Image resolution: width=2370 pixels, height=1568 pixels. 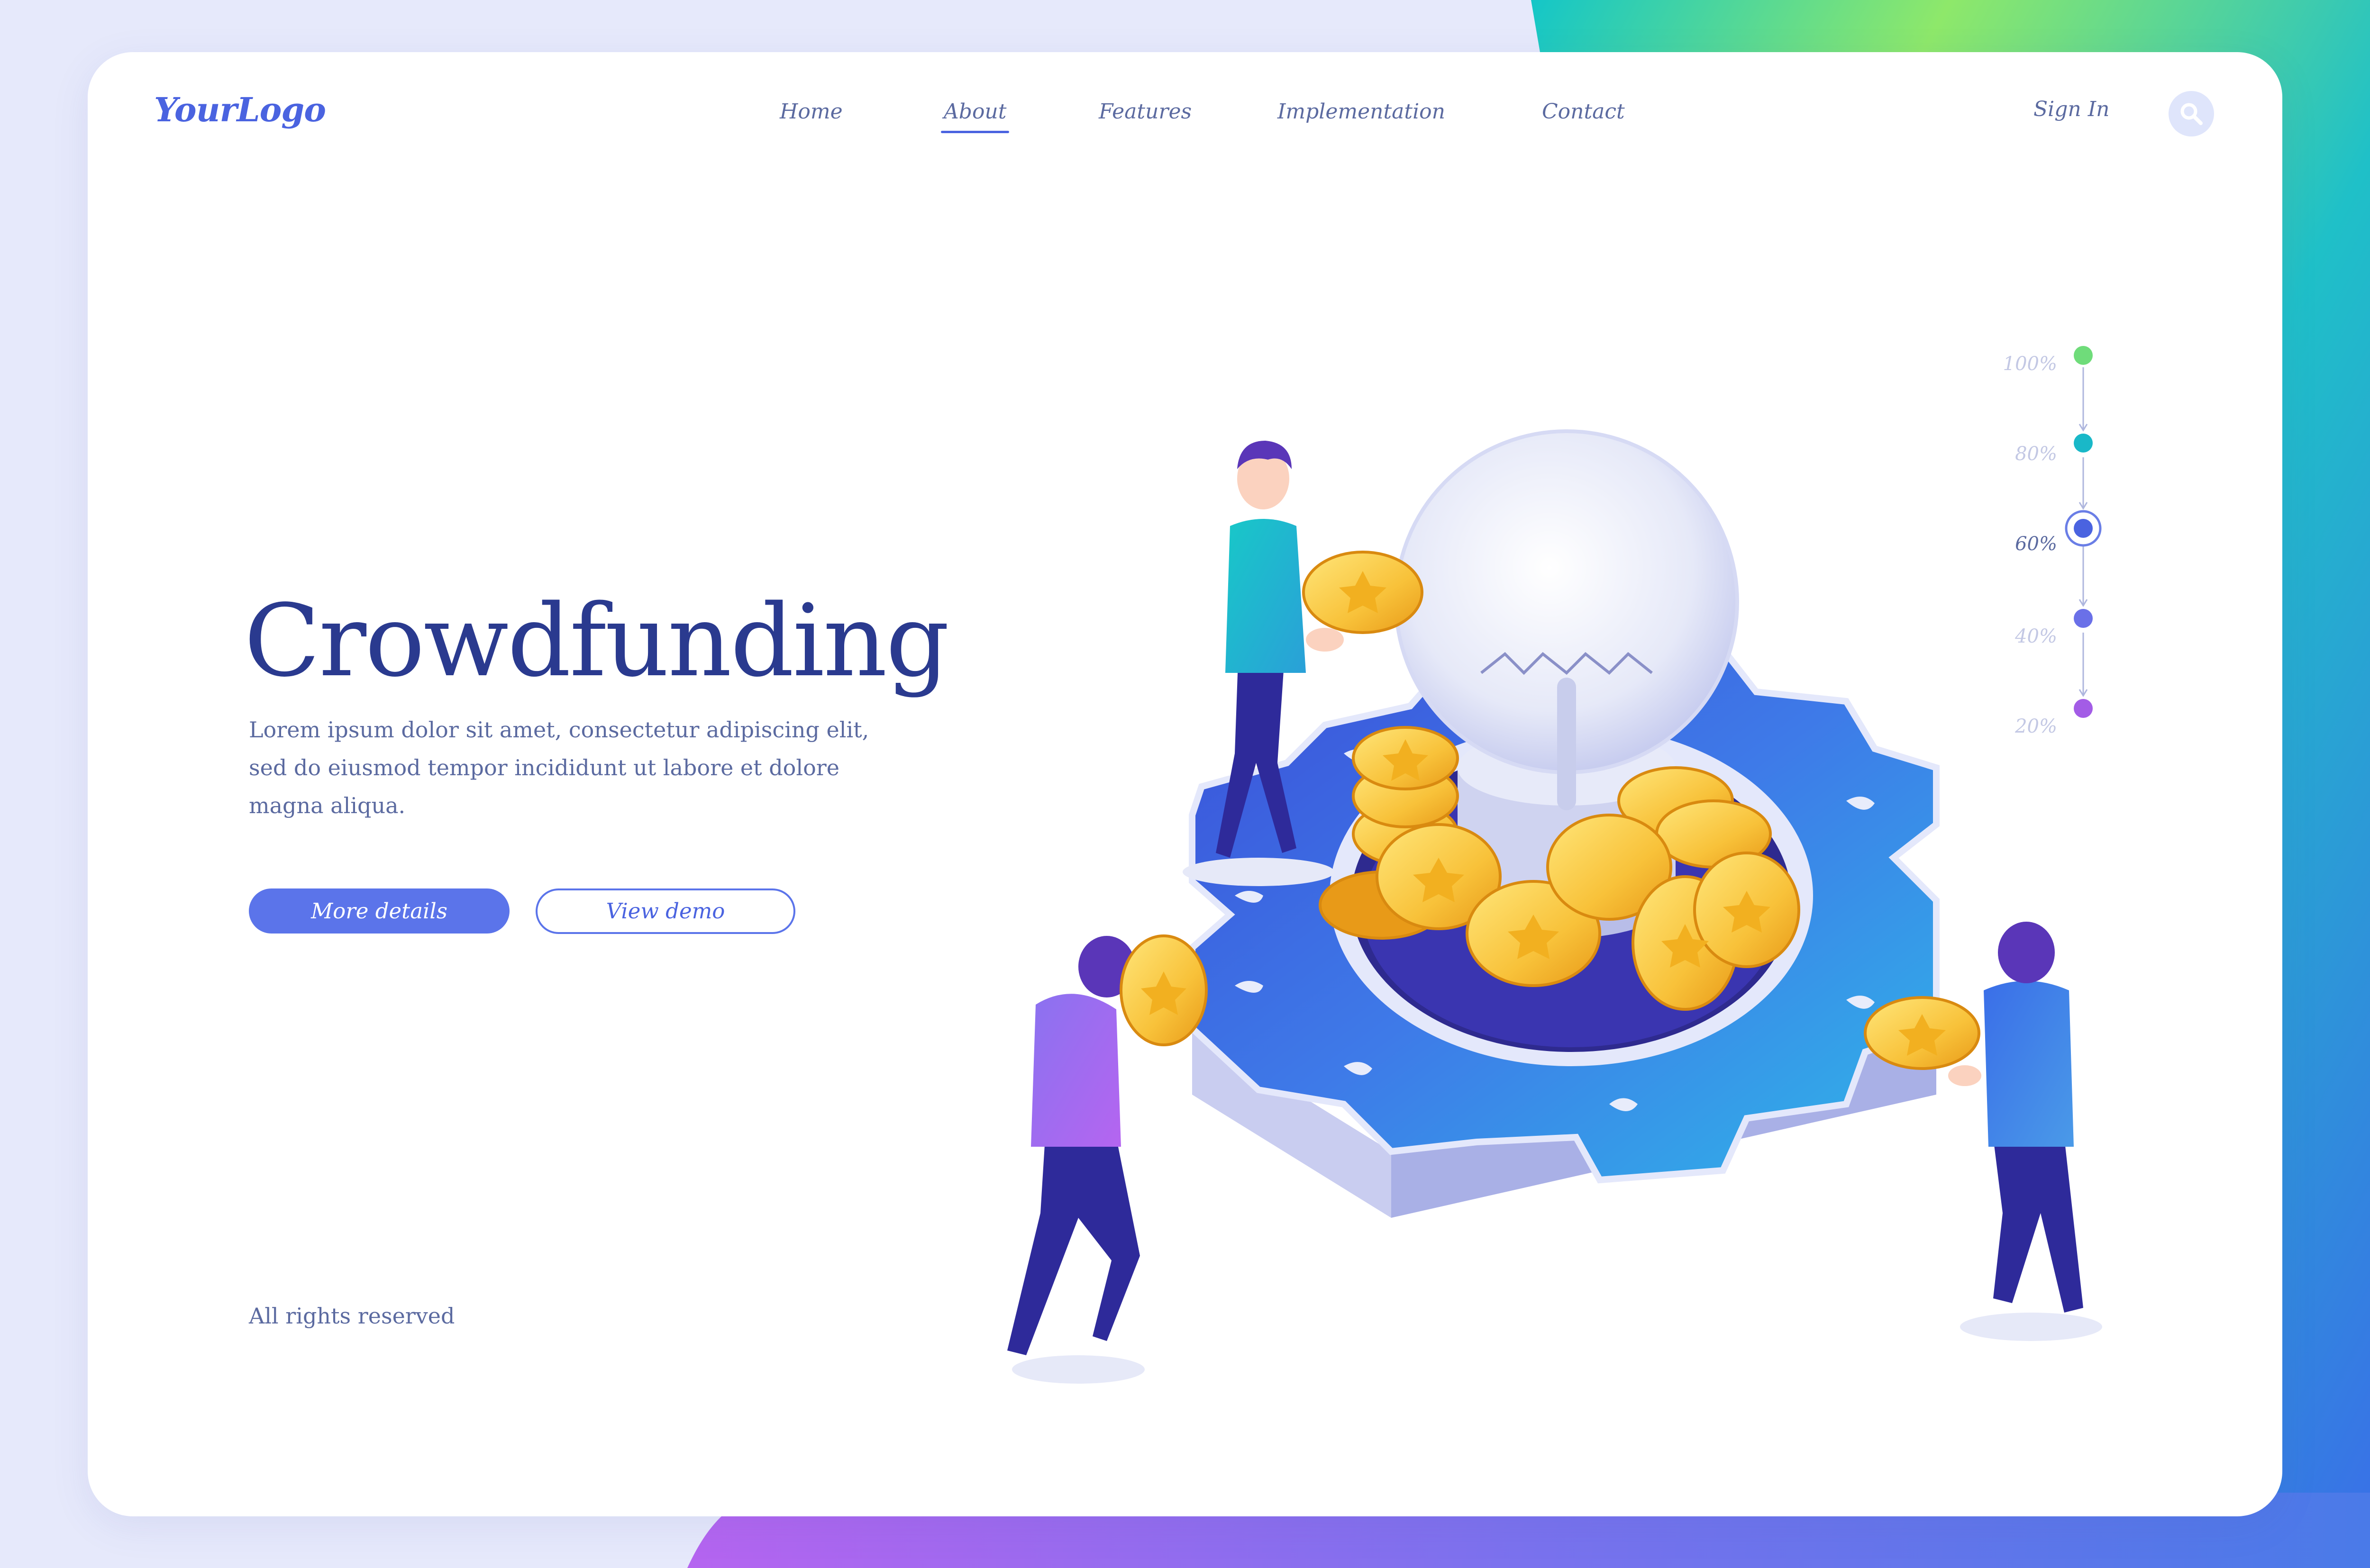 What do you see at coordinates (1145, 112) in the screenshot?
I see `nav-features: Features` at bounding box center [1145, 112].